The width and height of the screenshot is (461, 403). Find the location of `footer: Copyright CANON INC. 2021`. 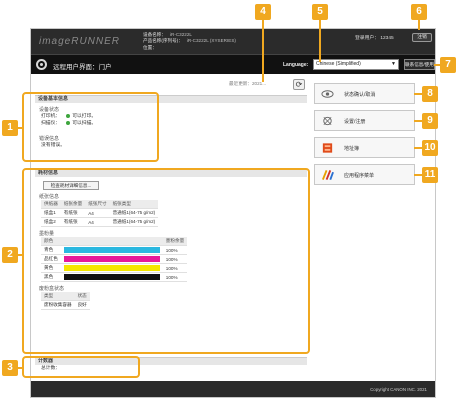

footer: Copyright CANON INC. 2021 is located at coordinates (233, 389).